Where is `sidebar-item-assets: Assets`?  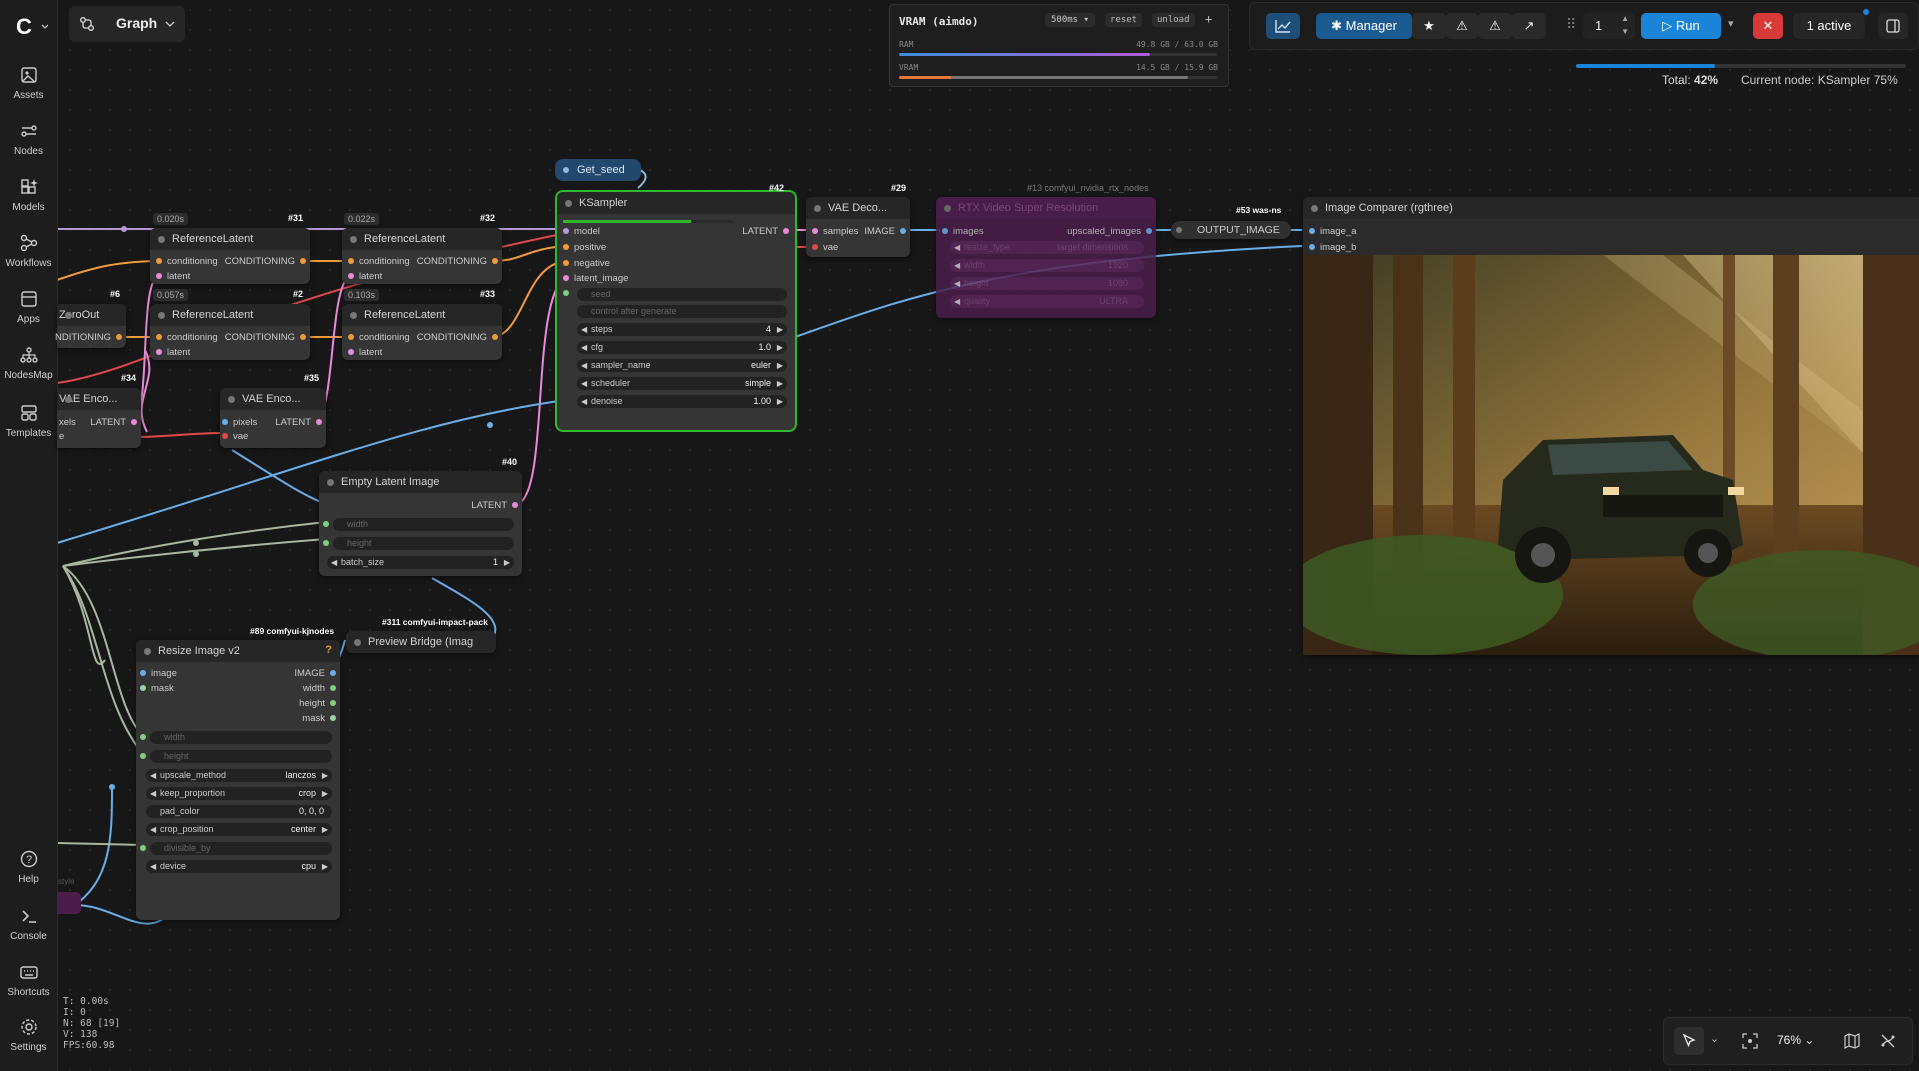
sidebar-item-assets: Assets is located at coordinates (28, 82).